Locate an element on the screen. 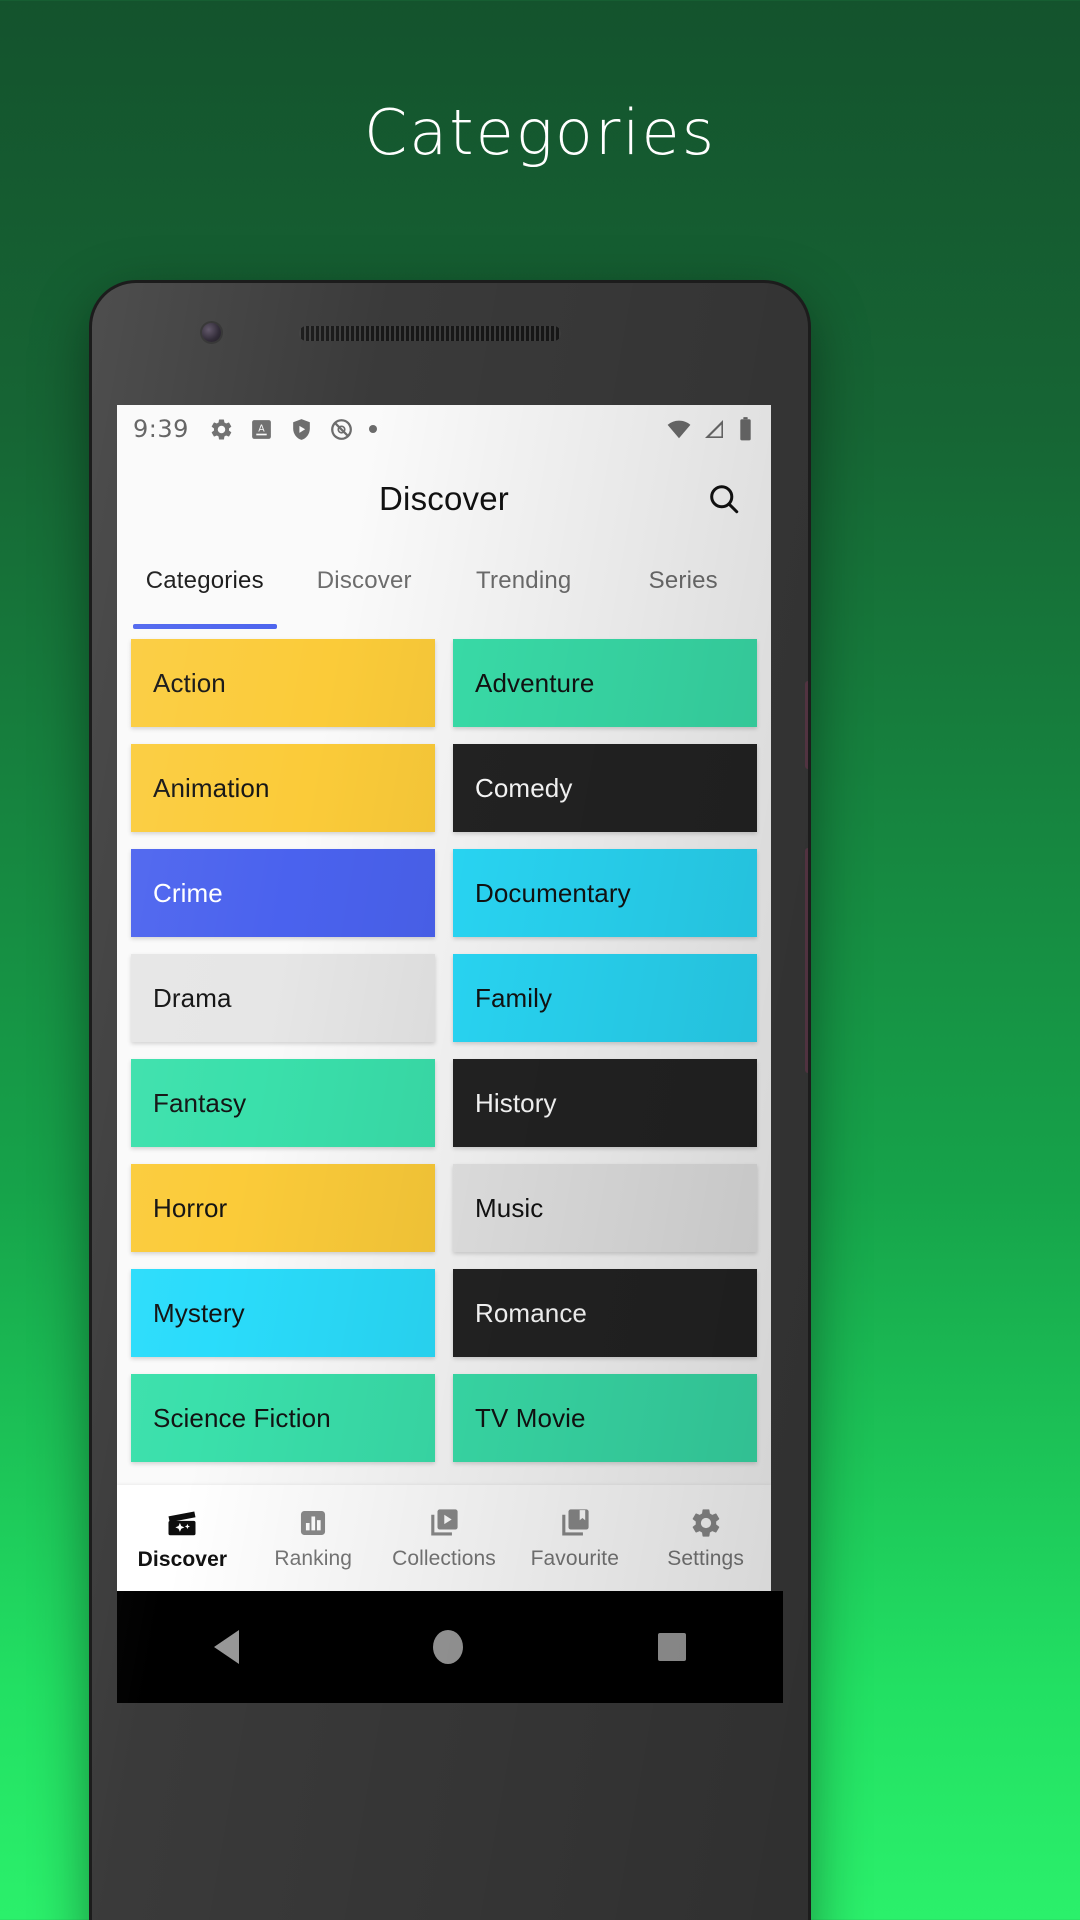  android-system-navigation is located at coordinates (450, 1647).